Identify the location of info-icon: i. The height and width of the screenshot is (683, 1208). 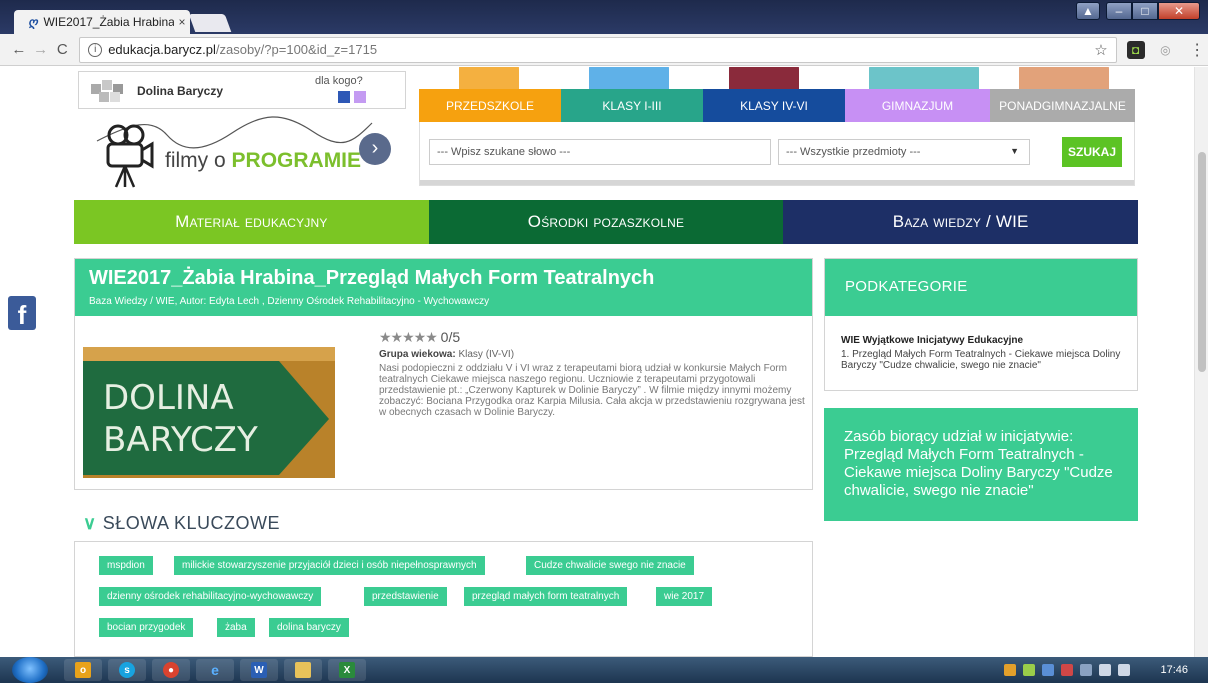
(95, 49).